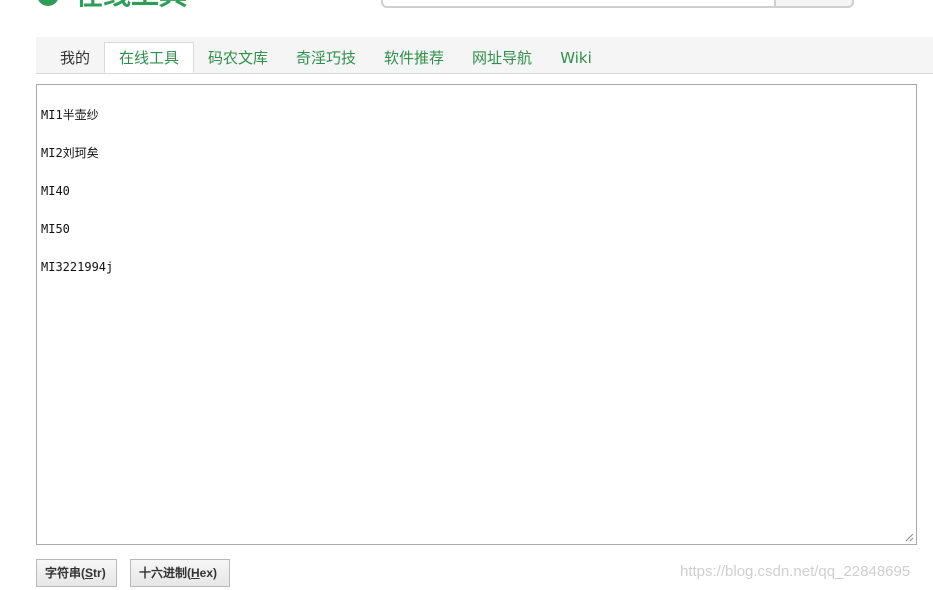  What do you see at coordinates (149, 57) in the screenshot?
I see `tab-online-tools: 在线工具` at bounding box center [149, 57].